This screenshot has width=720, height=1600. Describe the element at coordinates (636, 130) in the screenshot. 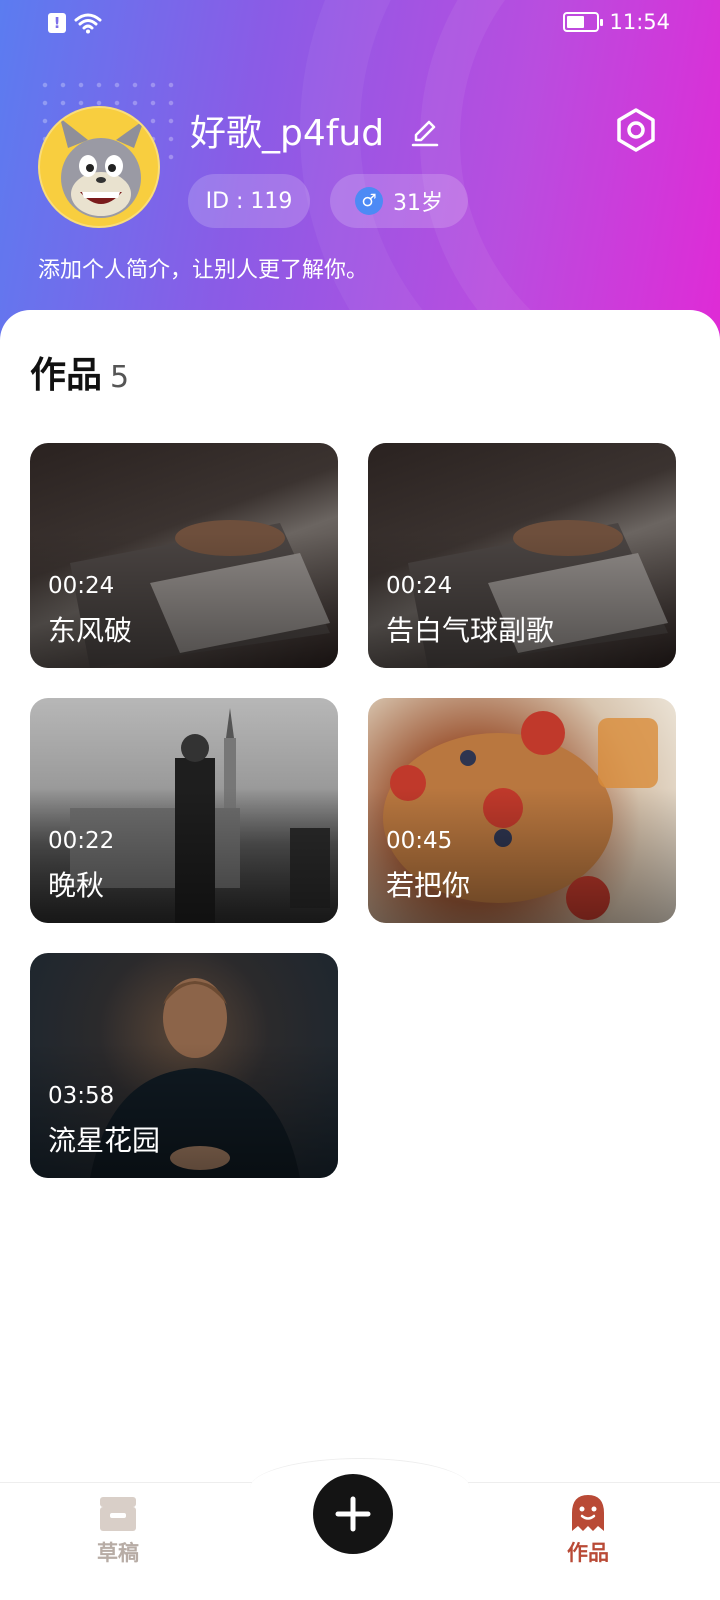

I see `settings-icon` at that location.